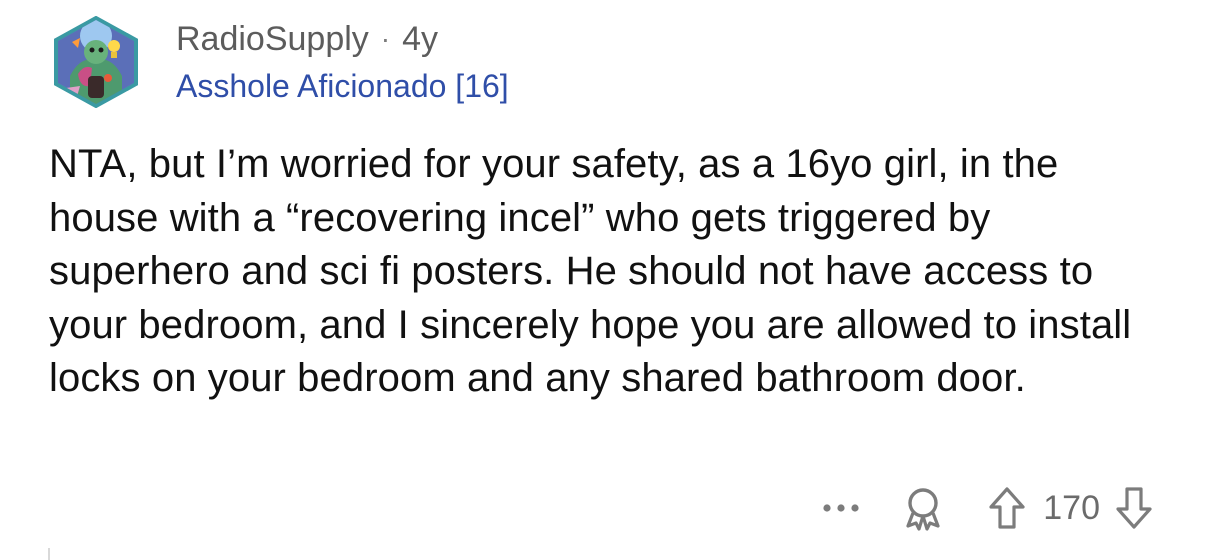 The image size is (1206, 560). I want to click on comment-header: RadioSupply · 4y Asshole Aficionado [16], so click(342, 62).